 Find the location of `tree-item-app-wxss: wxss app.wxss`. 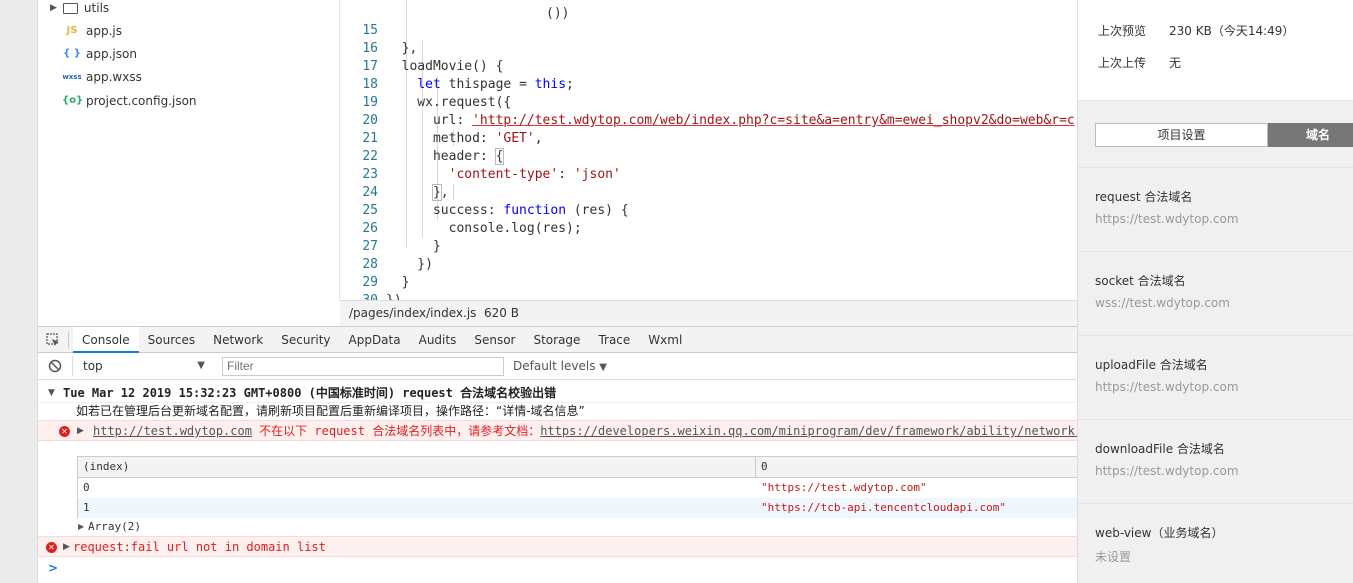

tree-item-app-wxss: wxss app.wxss is located at coordinates (102, 77).